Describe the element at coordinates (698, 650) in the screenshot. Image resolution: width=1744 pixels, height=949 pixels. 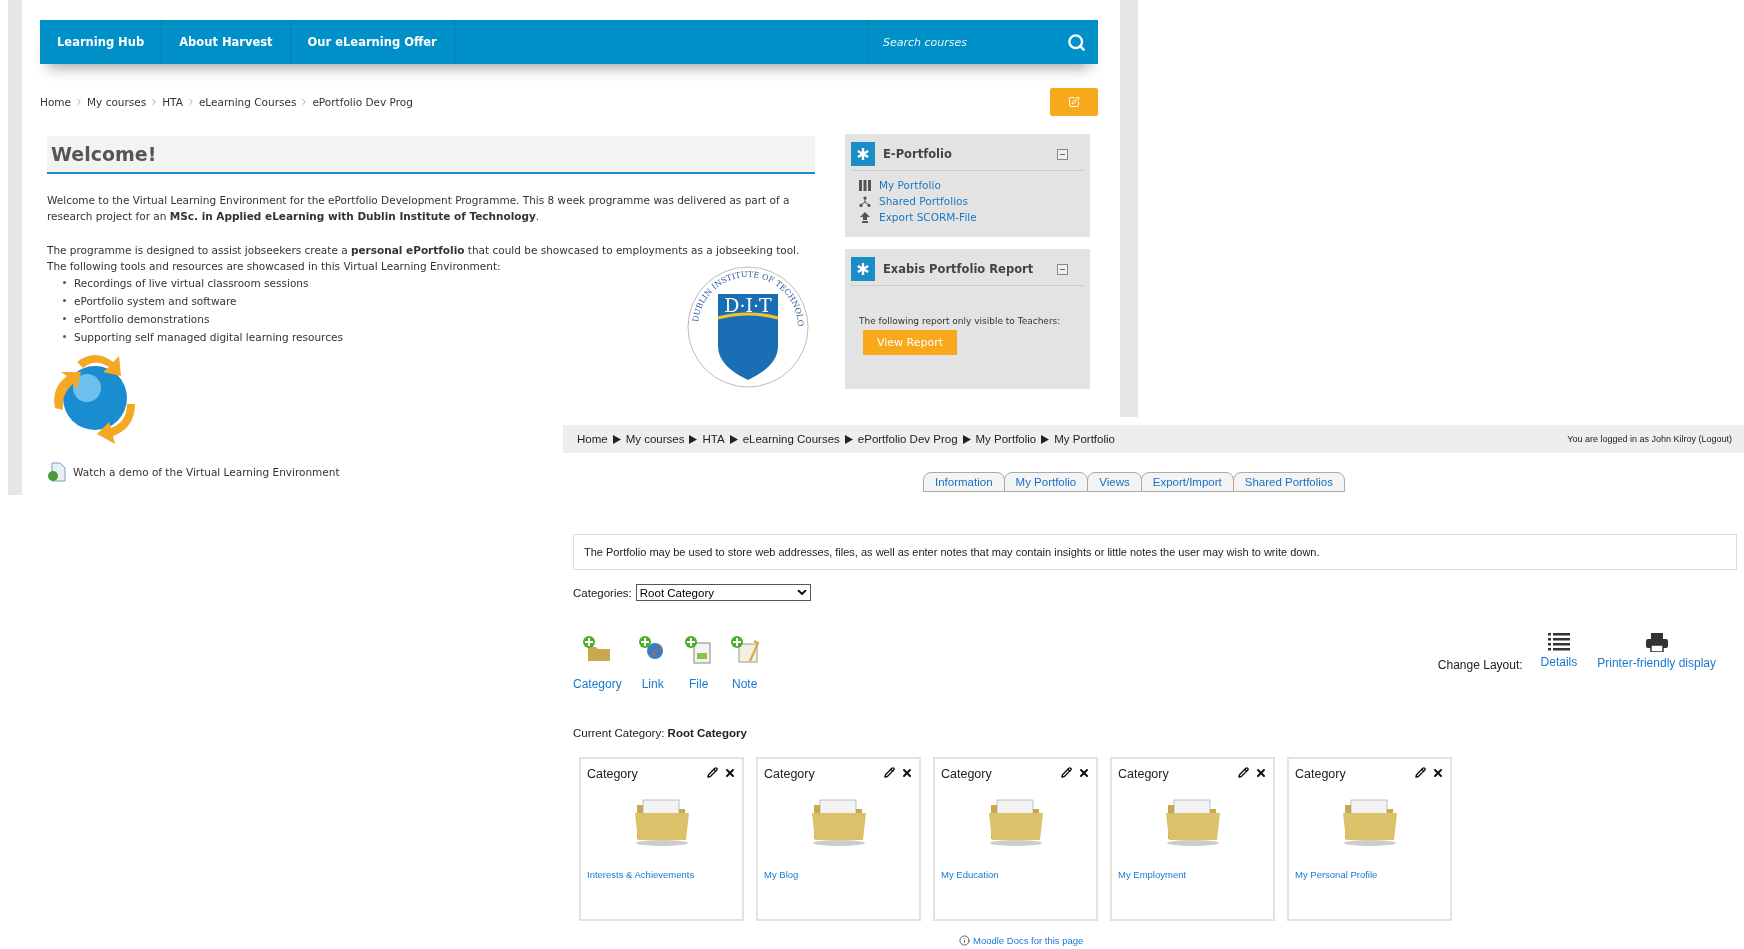
I see `add-file-icon` at that location.